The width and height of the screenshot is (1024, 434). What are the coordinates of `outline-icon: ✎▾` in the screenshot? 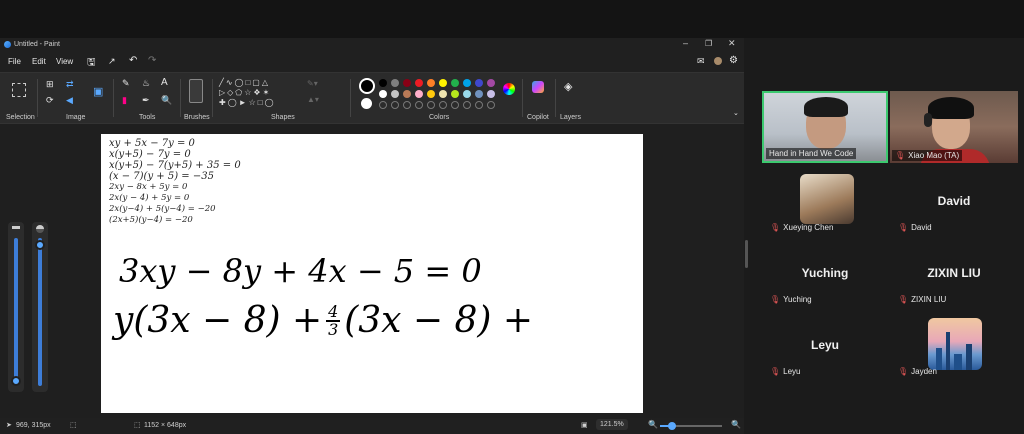 It's located at (312, 83).